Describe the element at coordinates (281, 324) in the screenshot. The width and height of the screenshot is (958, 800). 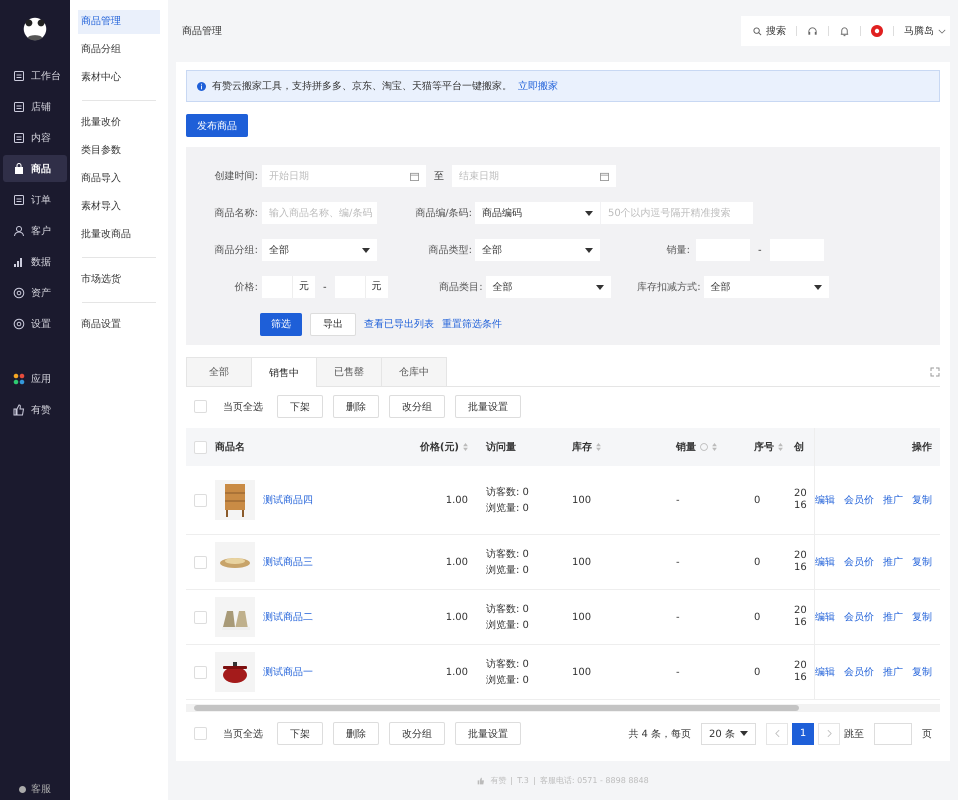
I see `filter-button: 筛选` at that location.